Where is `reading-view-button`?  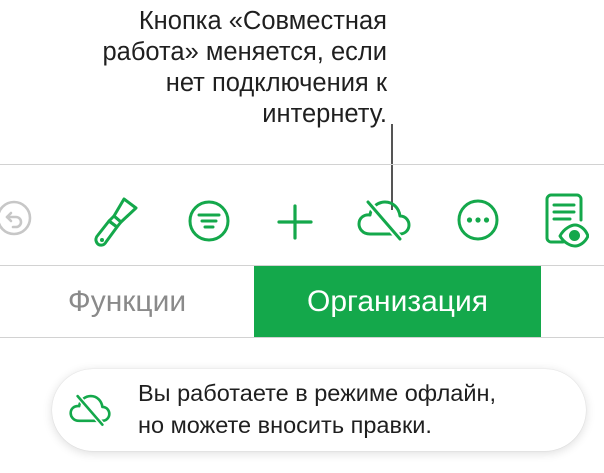 reading-view-button is located at coordinates (566, 220).